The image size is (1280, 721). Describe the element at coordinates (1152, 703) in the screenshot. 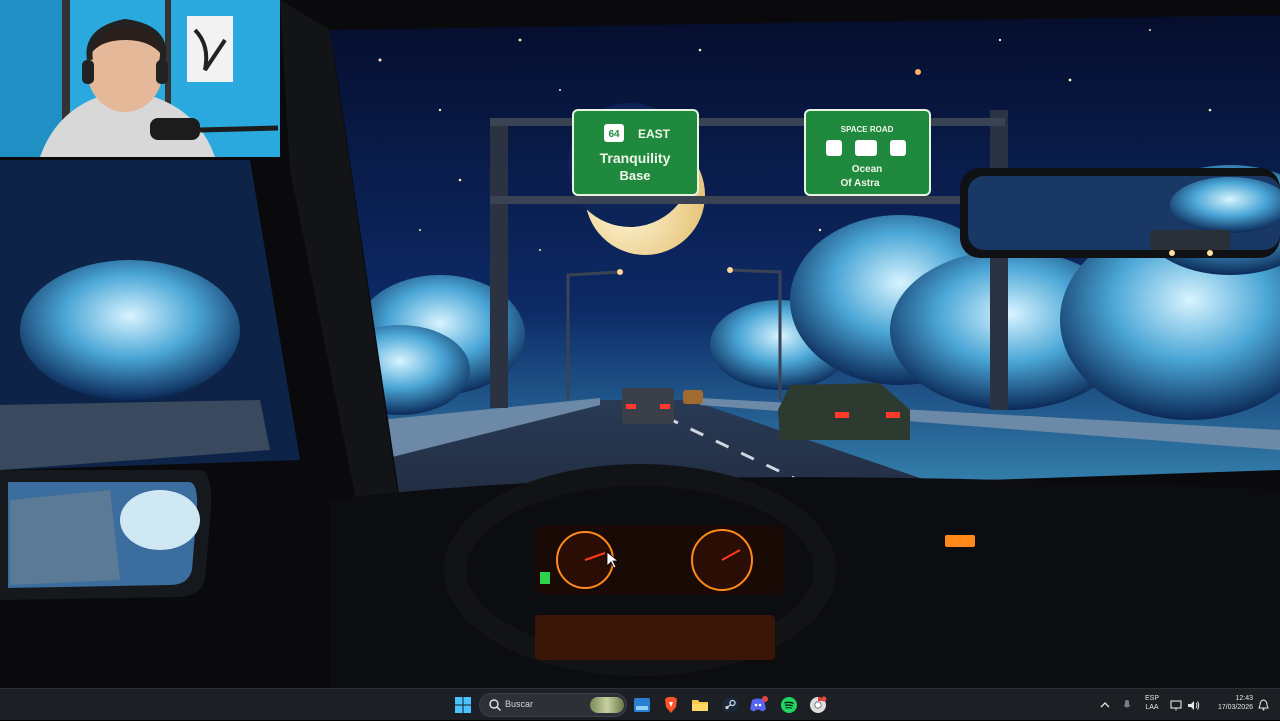

I see `input-language-indicator: ESP LAA` at that location.